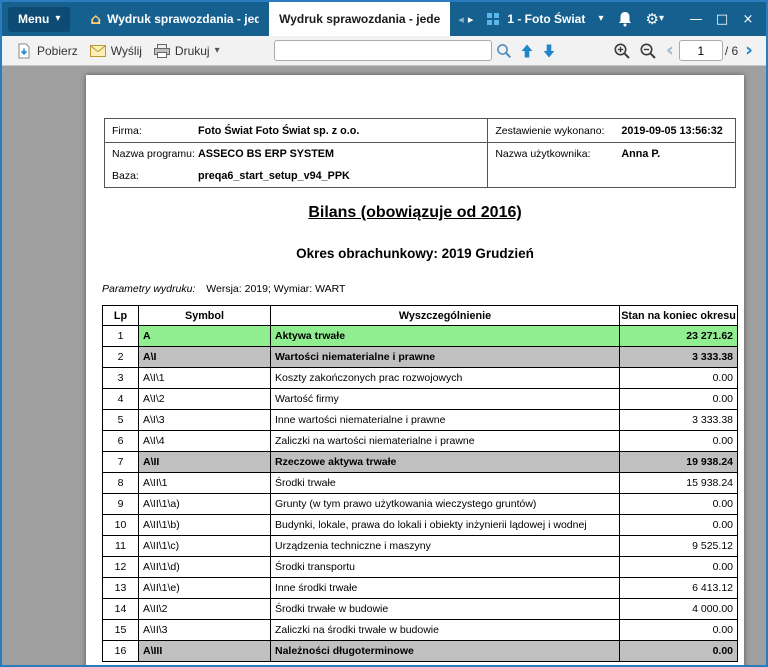 This screenshot has width=768, height=667. I want to click on report-cell-lp: 16, so click(120, 651).